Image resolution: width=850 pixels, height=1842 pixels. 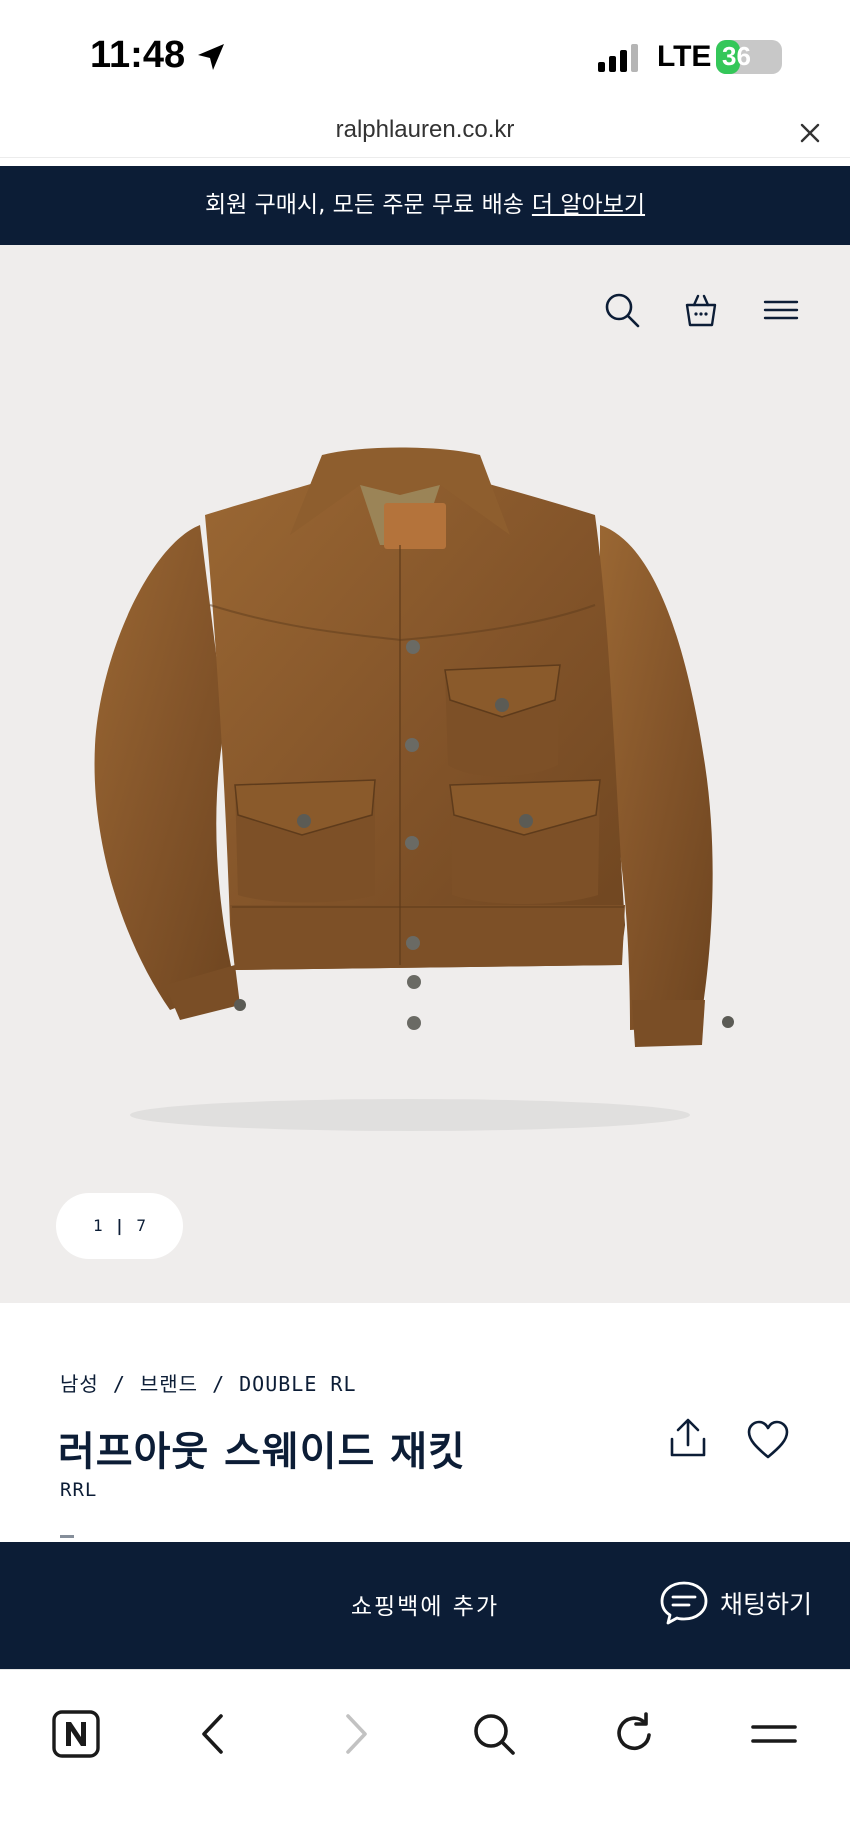 I want to click on location-arrow-icon, so click(x=211, y=57).